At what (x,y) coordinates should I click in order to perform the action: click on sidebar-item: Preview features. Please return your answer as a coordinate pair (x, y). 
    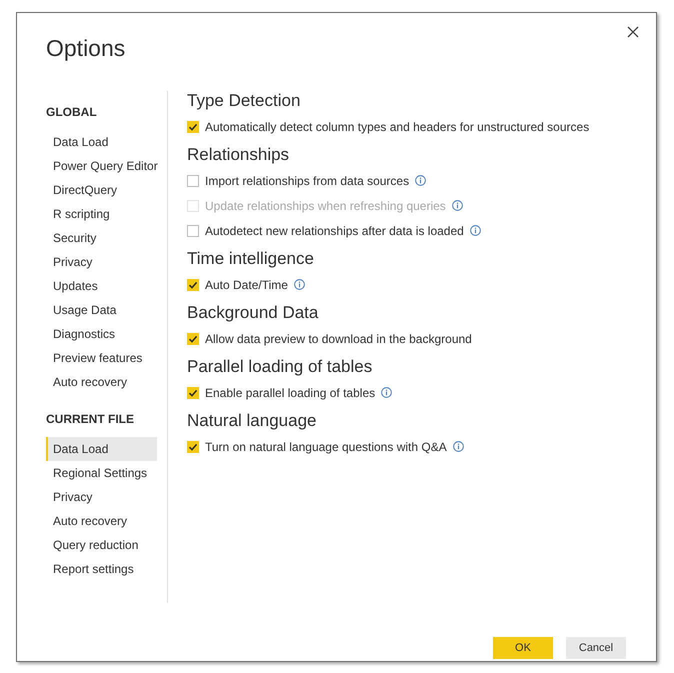
    Looking at the image, I should click on (101, 358).